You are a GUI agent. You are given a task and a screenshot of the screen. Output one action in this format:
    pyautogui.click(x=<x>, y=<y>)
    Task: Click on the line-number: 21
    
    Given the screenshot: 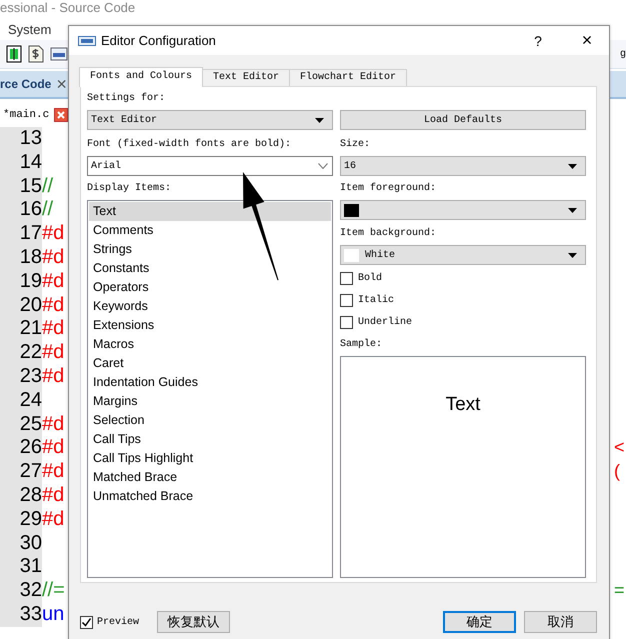 What is the action you would take?
    pyautogui.click(x=21, y=329)
    